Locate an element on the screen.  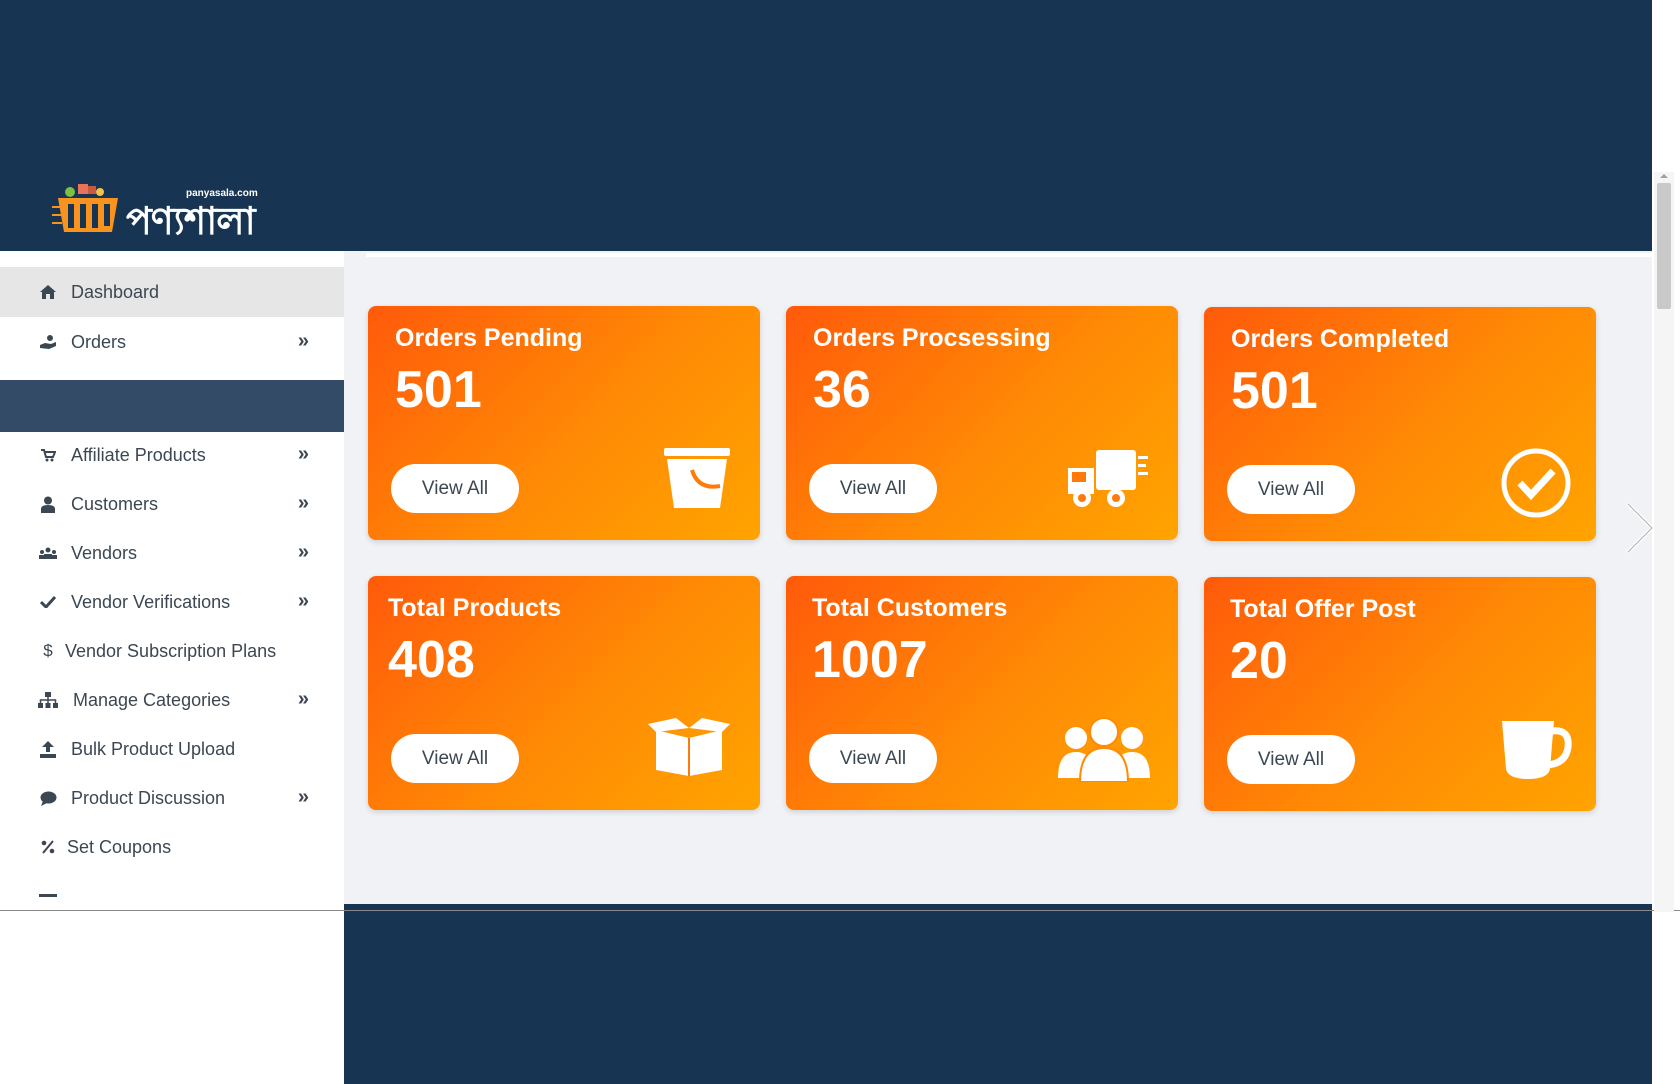
card-total-products: Total Products 408 View All is located at coordinates (564, 693).